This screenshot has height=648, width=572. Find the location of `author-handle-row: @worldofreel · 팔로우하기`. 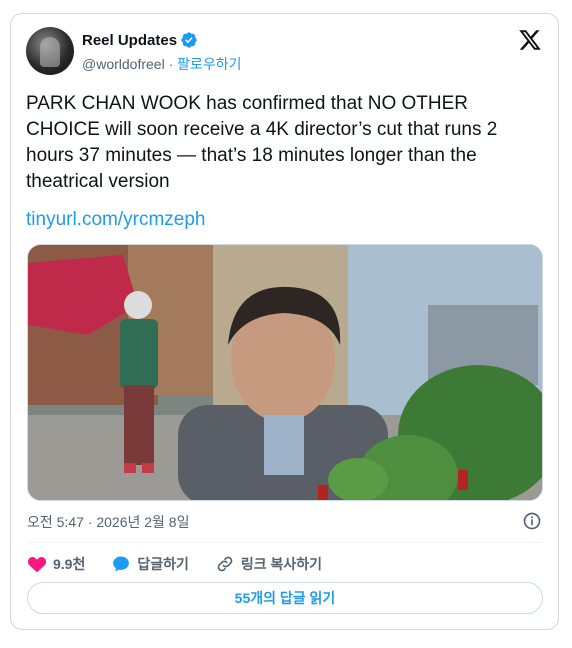

author-handle-row: @worldofreel · 팔로우하기 is located at coordinates (162, 64).